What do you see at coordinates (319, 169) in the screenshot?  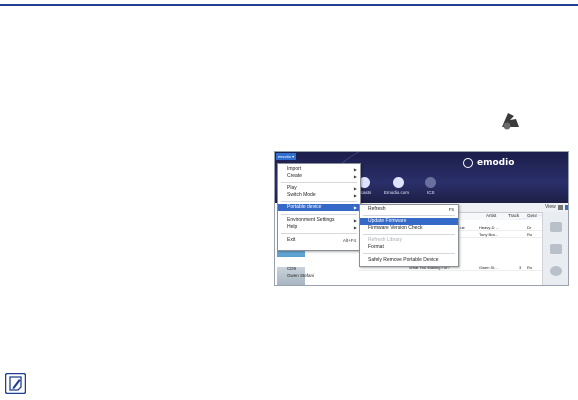 I see `menu-item-import: Import ▶` at bounding box center [319, 169].